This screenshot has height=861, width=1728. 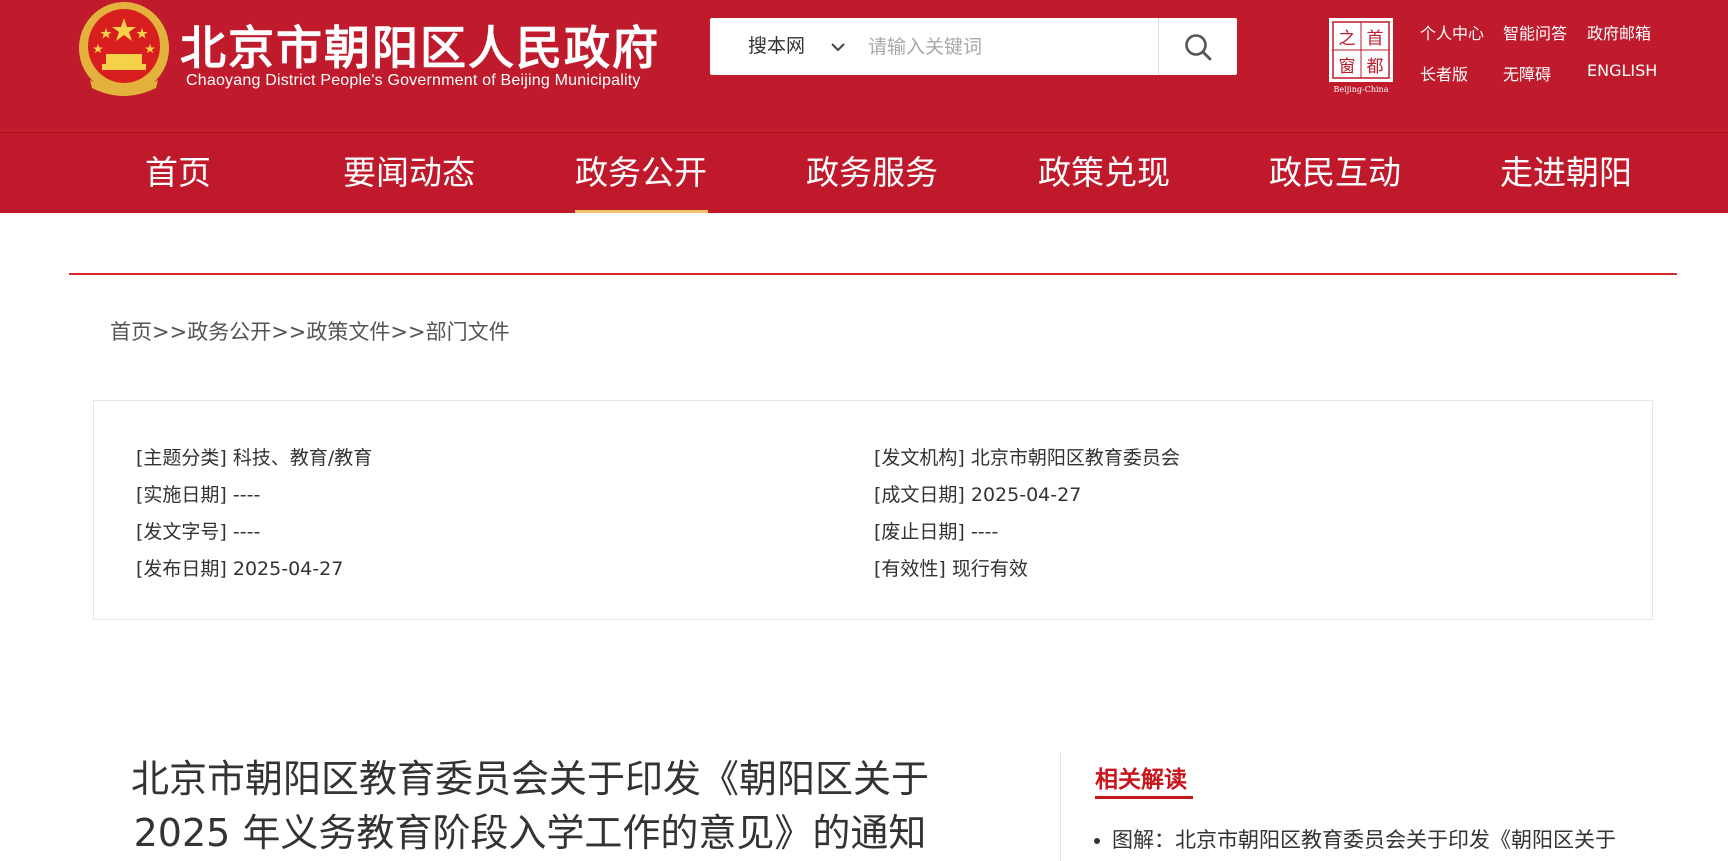 I want to click on meta-validity: [有效性] 现行有效, so click(x=951, y=567).